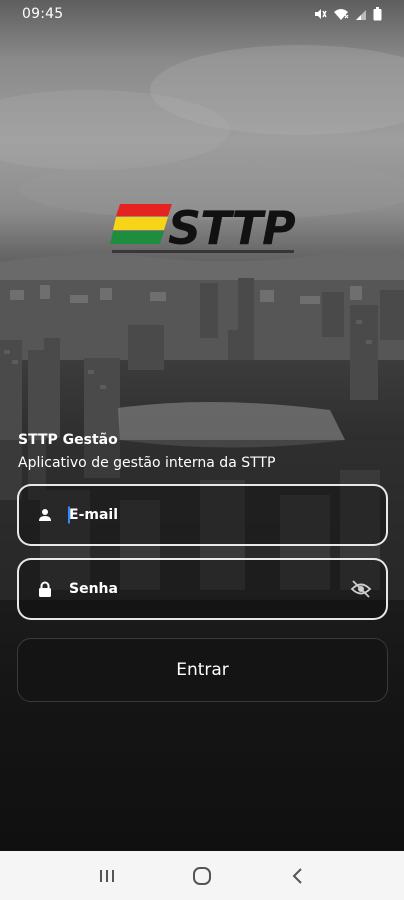 This screenshot has width=404, height=900. What do you see at coordinates (68, 440) in the screenshot?
I see `app-title: STTP Gestão` at bounding box center [68, 440].